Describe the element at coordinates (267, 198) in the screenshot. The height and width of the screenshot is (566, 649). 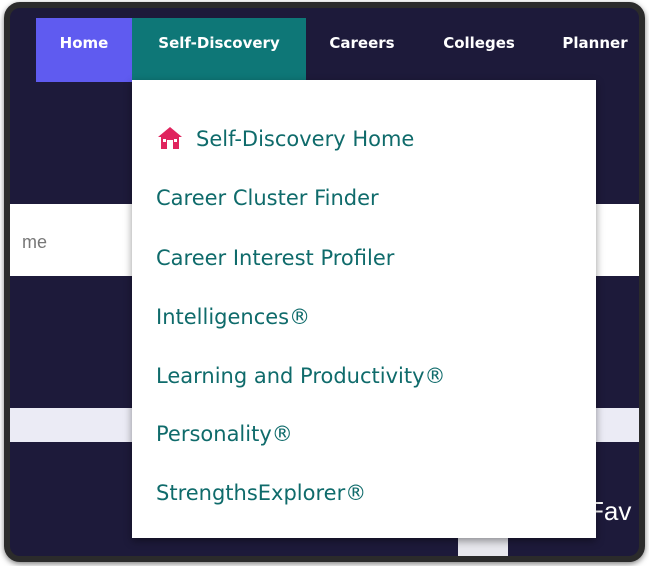
I see `dropdown-item-career-cluster-finder: Career Cluster Finder` at that location.